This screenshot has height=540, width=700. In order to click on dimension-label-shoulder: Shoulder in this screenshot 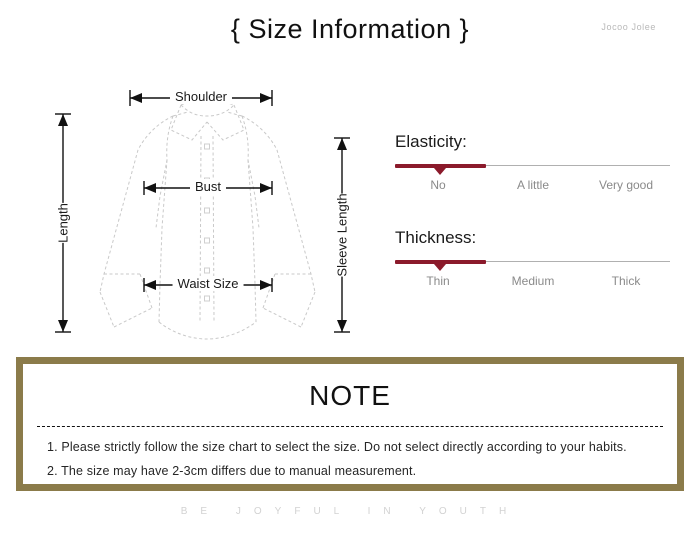, I will do `click(201, 96)`.